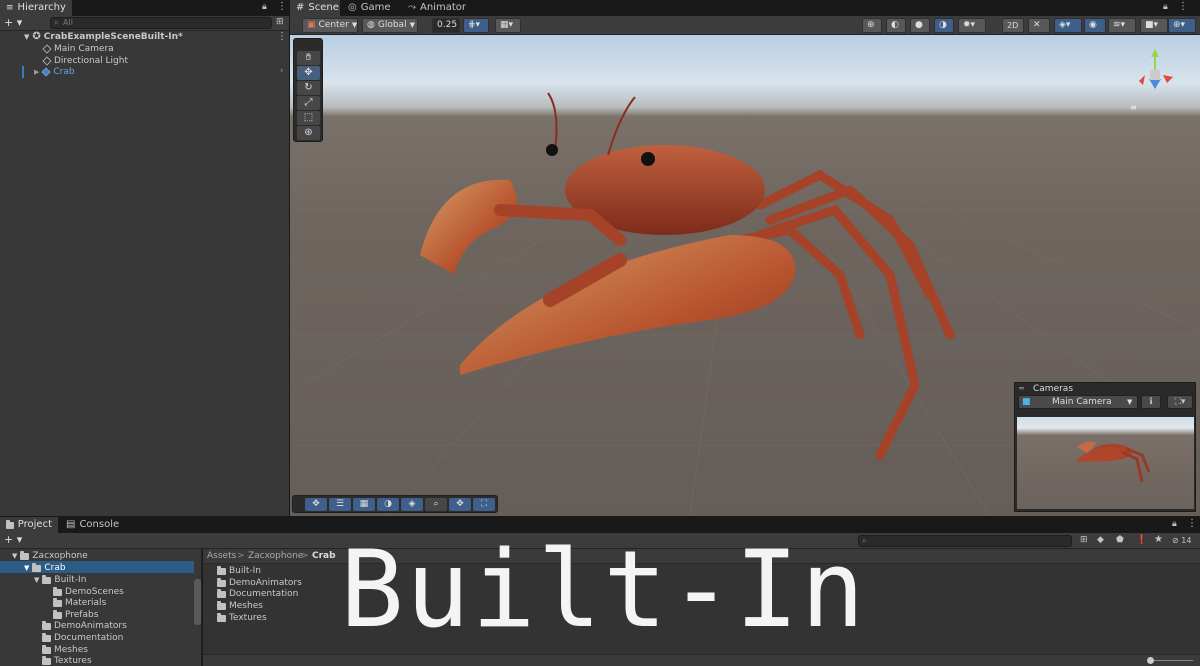 Image resolution: width=1200 pixels, height=666 pixels. I want to click on gizmos-layer-dropdown: ≋▾, so click(1122, 25).